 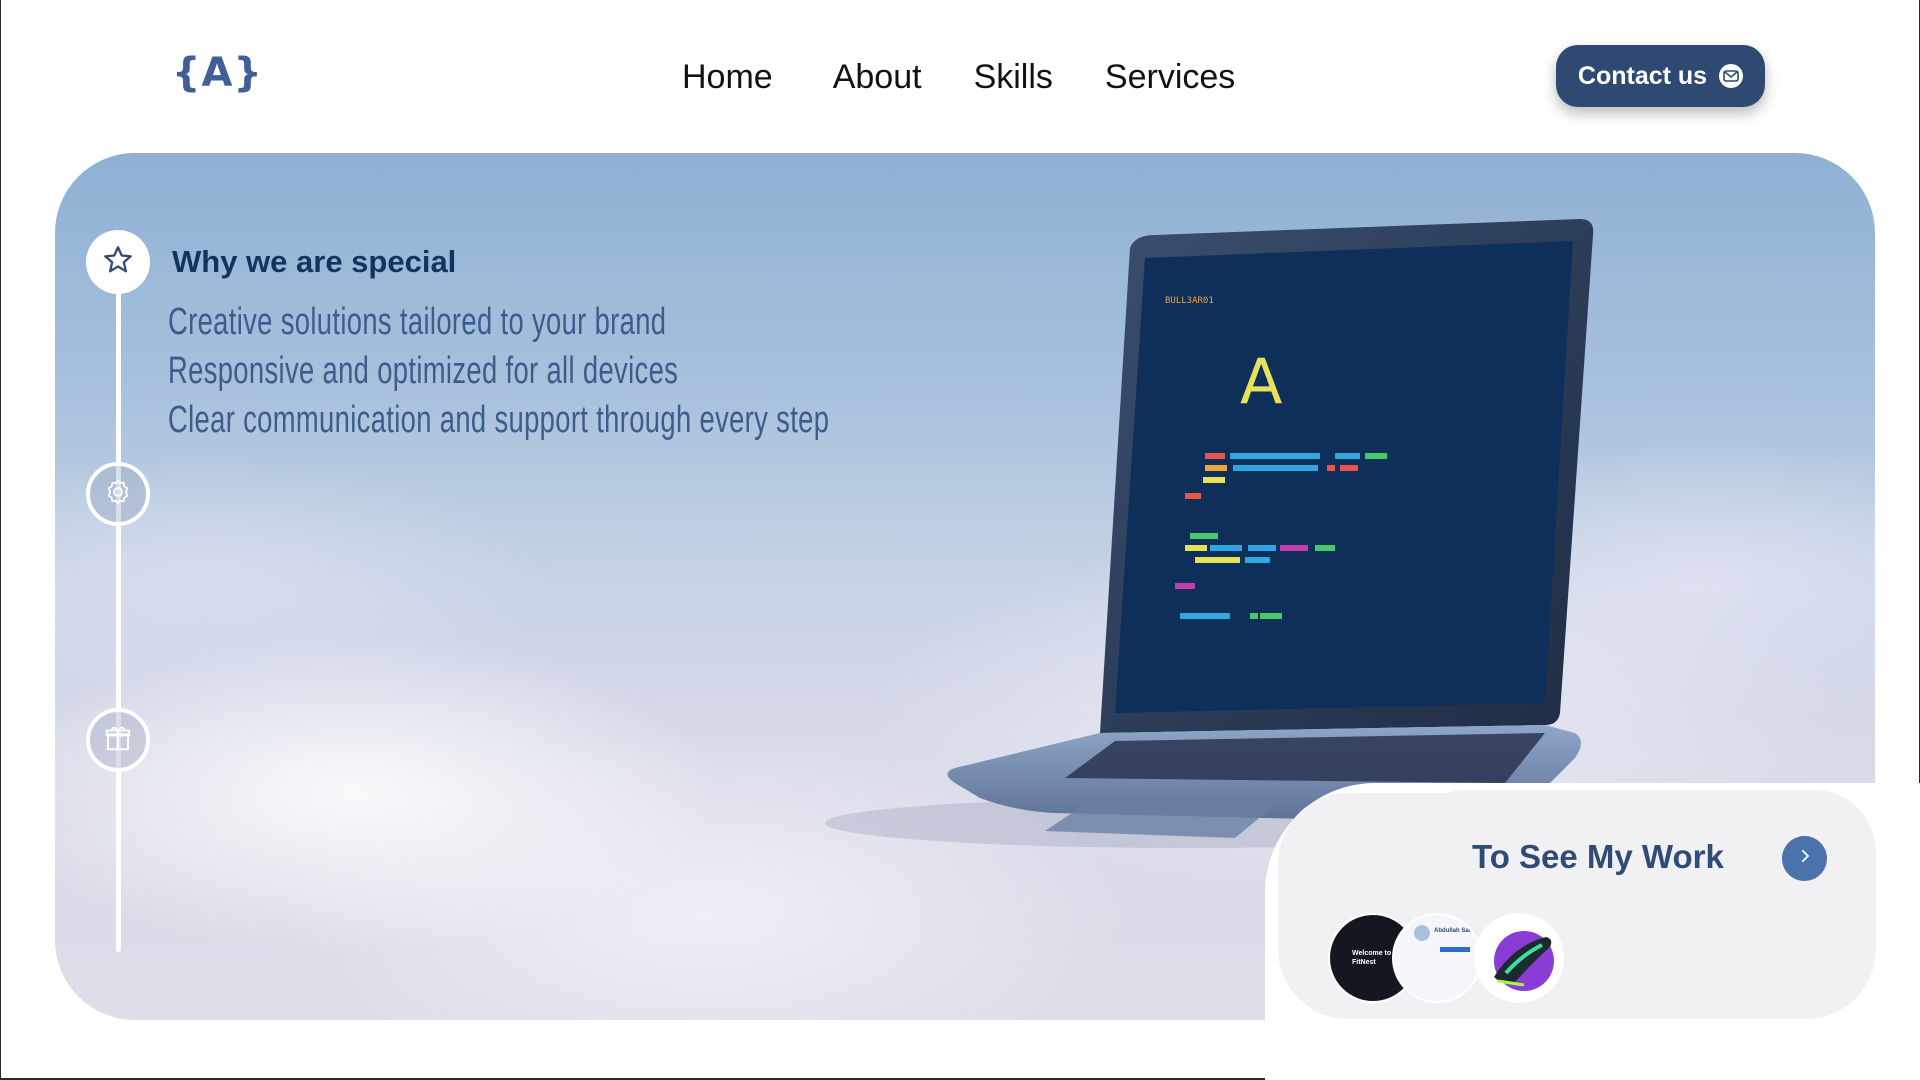 I want to click on feature-item: Responsive and optimized for all devices, so click(x=423, y=371).